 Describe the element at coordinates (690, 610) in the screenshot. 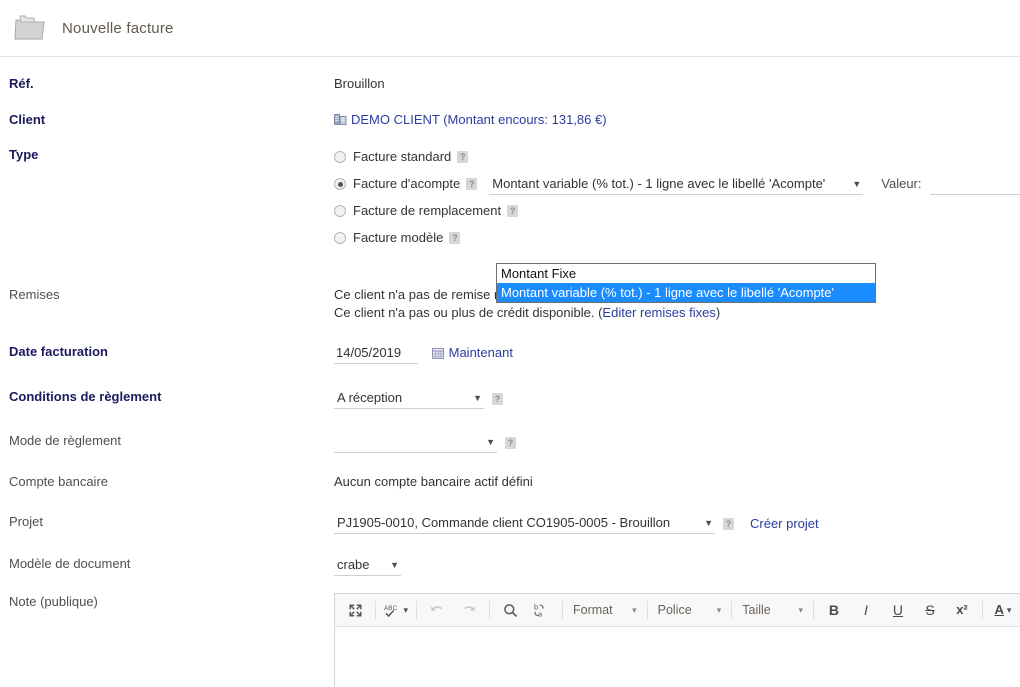

I see `police-dropdown: Police ▾` at that location.